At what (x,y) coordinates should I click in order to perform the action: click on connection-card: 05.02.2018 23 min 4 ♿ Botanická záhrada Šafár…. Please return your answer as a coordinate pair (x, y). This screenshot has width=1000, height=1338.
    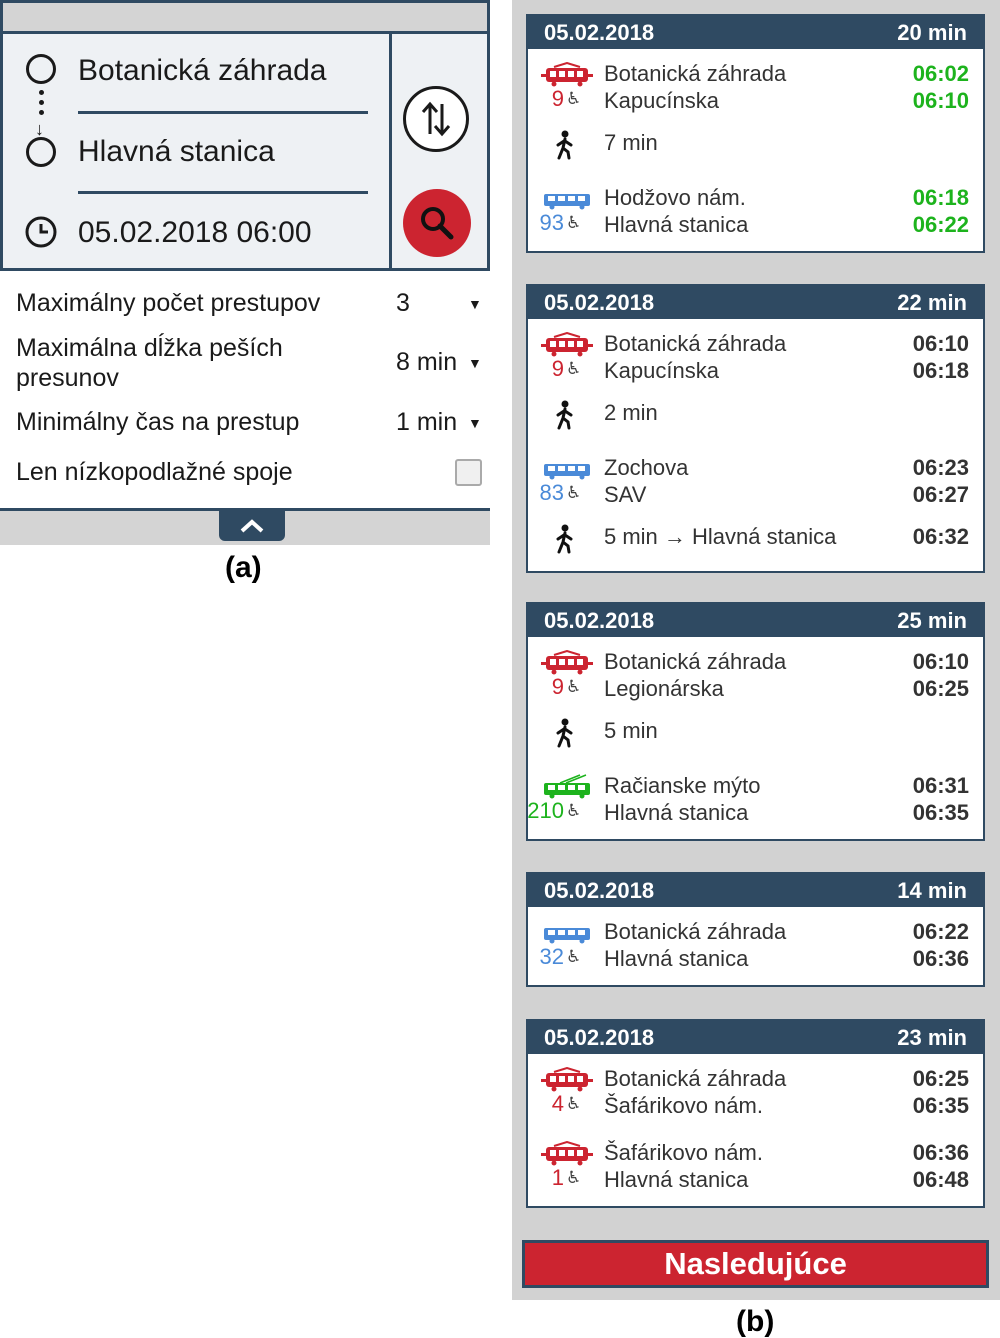
    Looking at the image, I should click on (755, 1113).